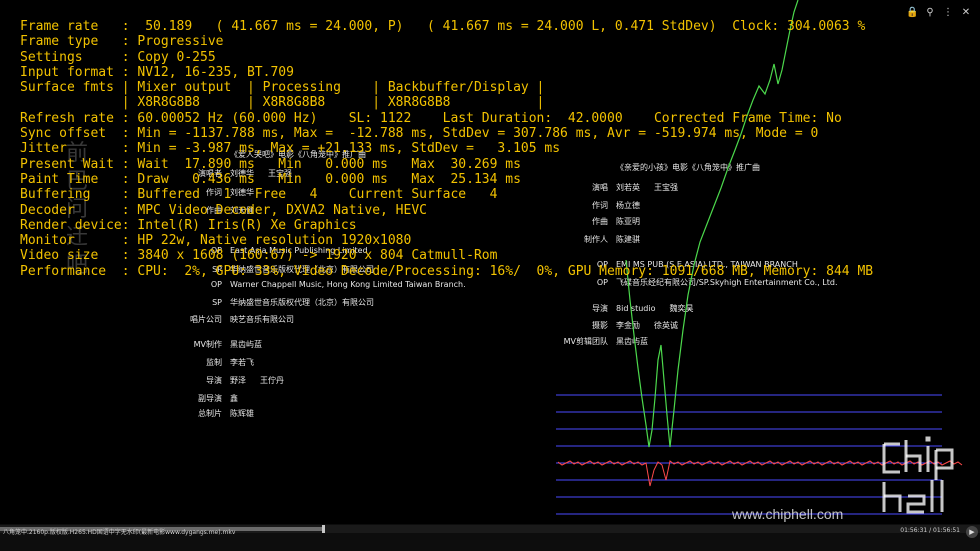 The height and width of the screenshot is (551, 980). Describe the element at coordinates (122, 42) in the screenshot. I see `stats-line: Frame type : Progressive` at that location.